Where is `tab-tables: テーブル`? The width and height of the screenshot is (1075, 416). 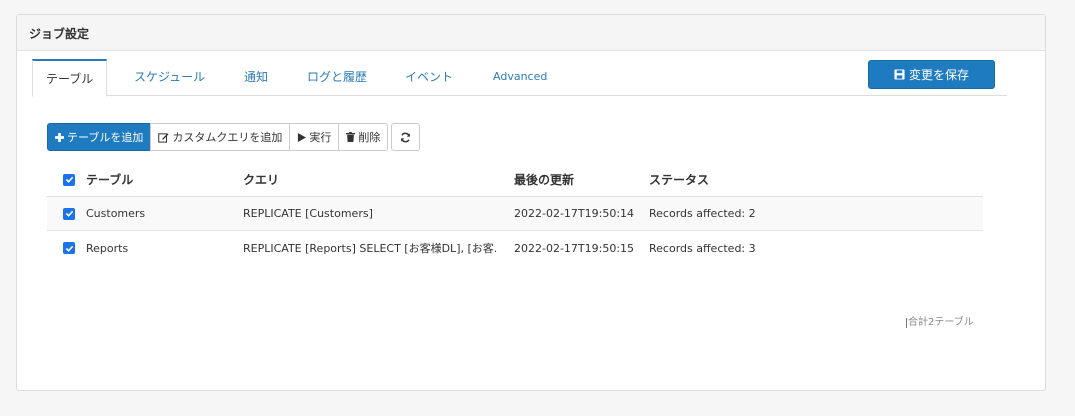 tab-tables: テーブル is located at coordinates (70, 78).